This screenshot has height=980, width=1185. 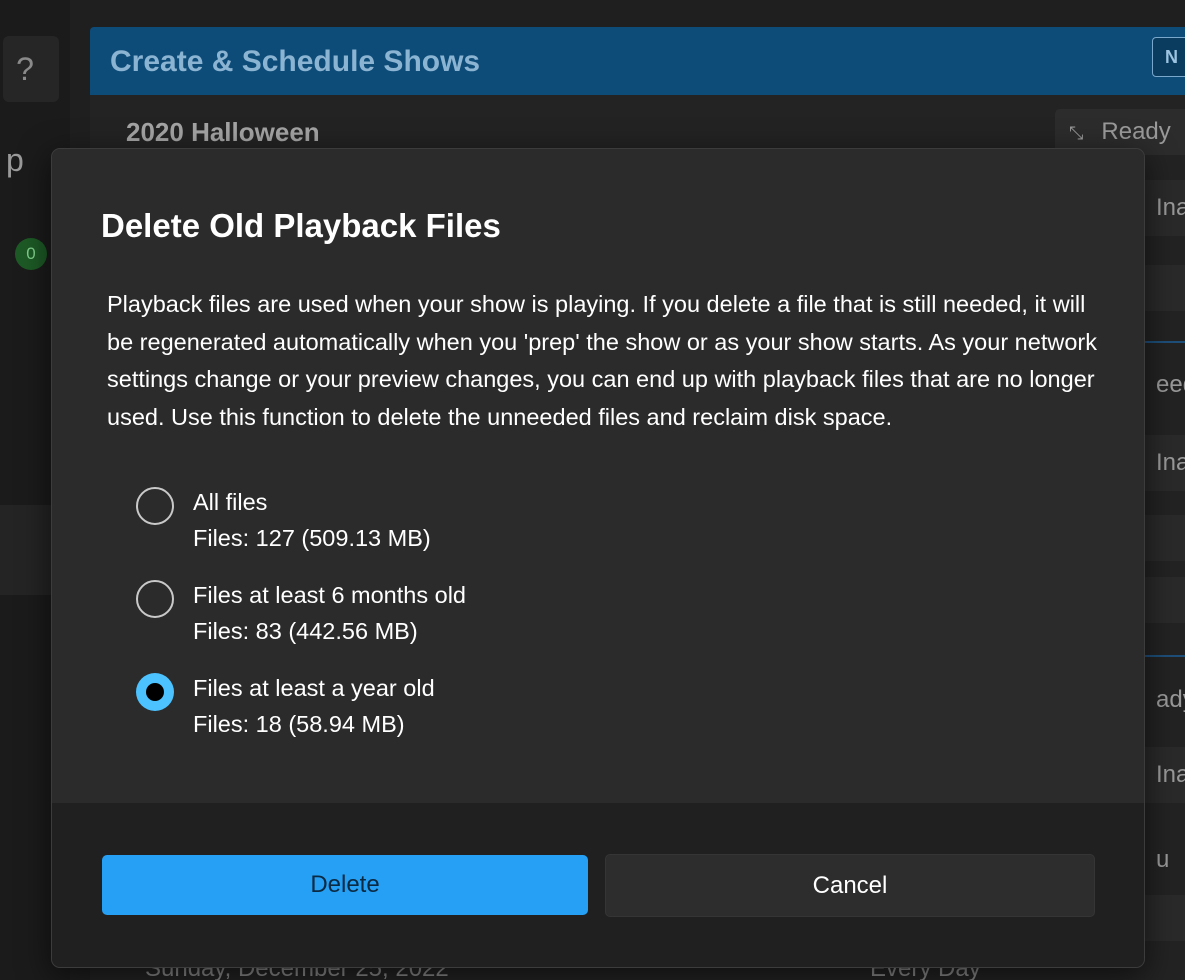 I want to click on help-icon: ?, so click(x=25, y=68).